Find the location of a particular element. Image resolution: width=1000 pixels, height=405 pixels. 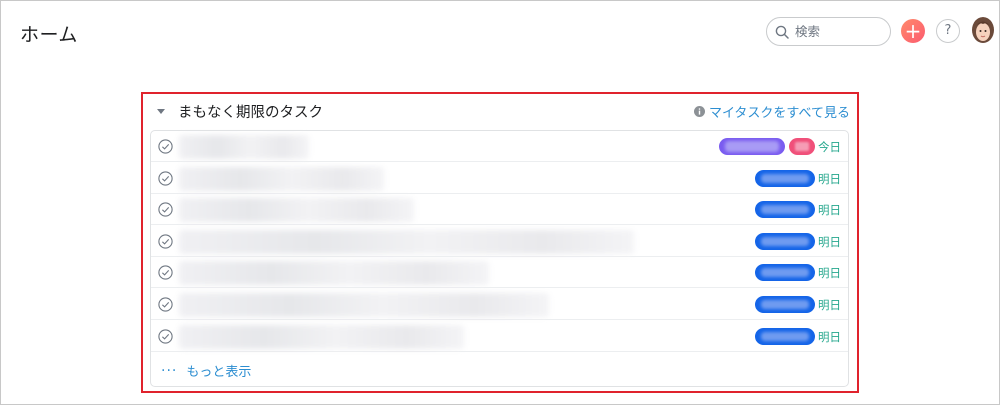

pink-tag is located at coordinates (802, 146).